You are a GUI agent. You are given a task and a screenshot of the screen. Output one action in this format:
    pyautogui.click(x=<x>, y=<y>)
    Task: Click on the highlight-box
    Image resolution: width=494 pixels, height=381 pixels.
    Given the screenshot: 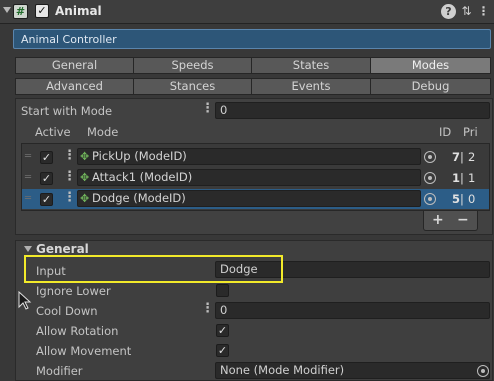 What is the action you would take?
    pyautogui.click(x=153, y=269)
    